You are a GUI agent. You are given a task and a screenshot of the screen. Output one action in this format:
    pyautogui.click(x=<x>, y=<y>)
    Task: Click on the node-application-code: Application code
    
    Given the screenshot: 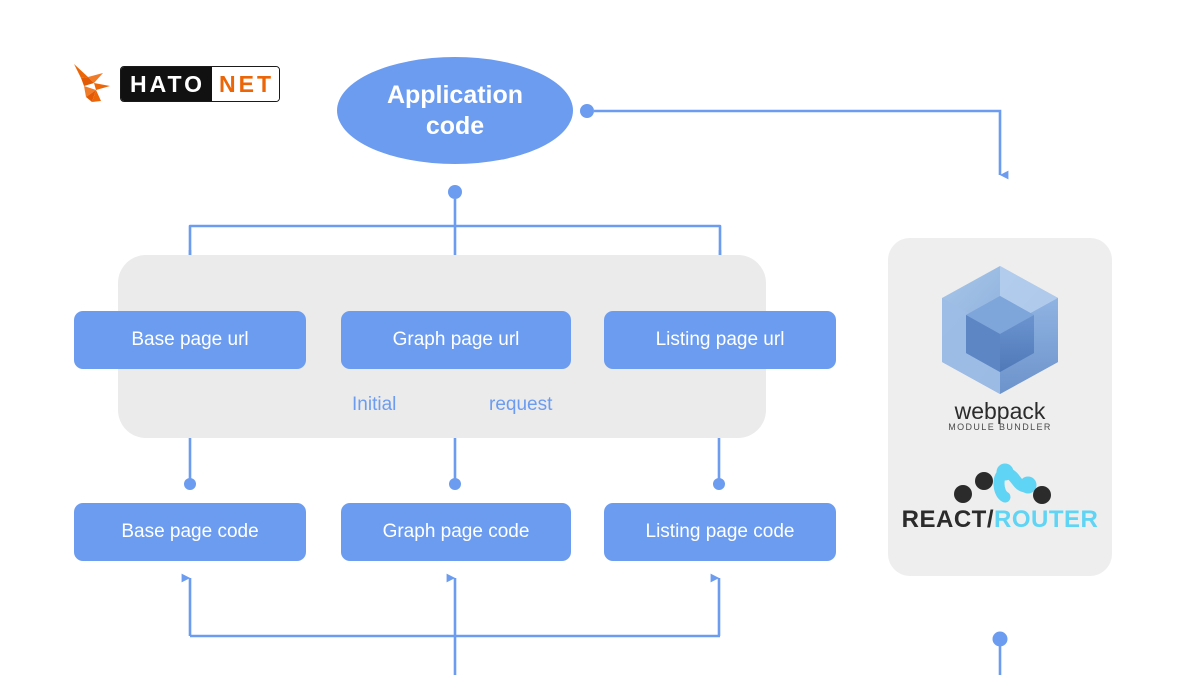 What is the action you would take?
    pyautogui.click(x=455, y=110)
    